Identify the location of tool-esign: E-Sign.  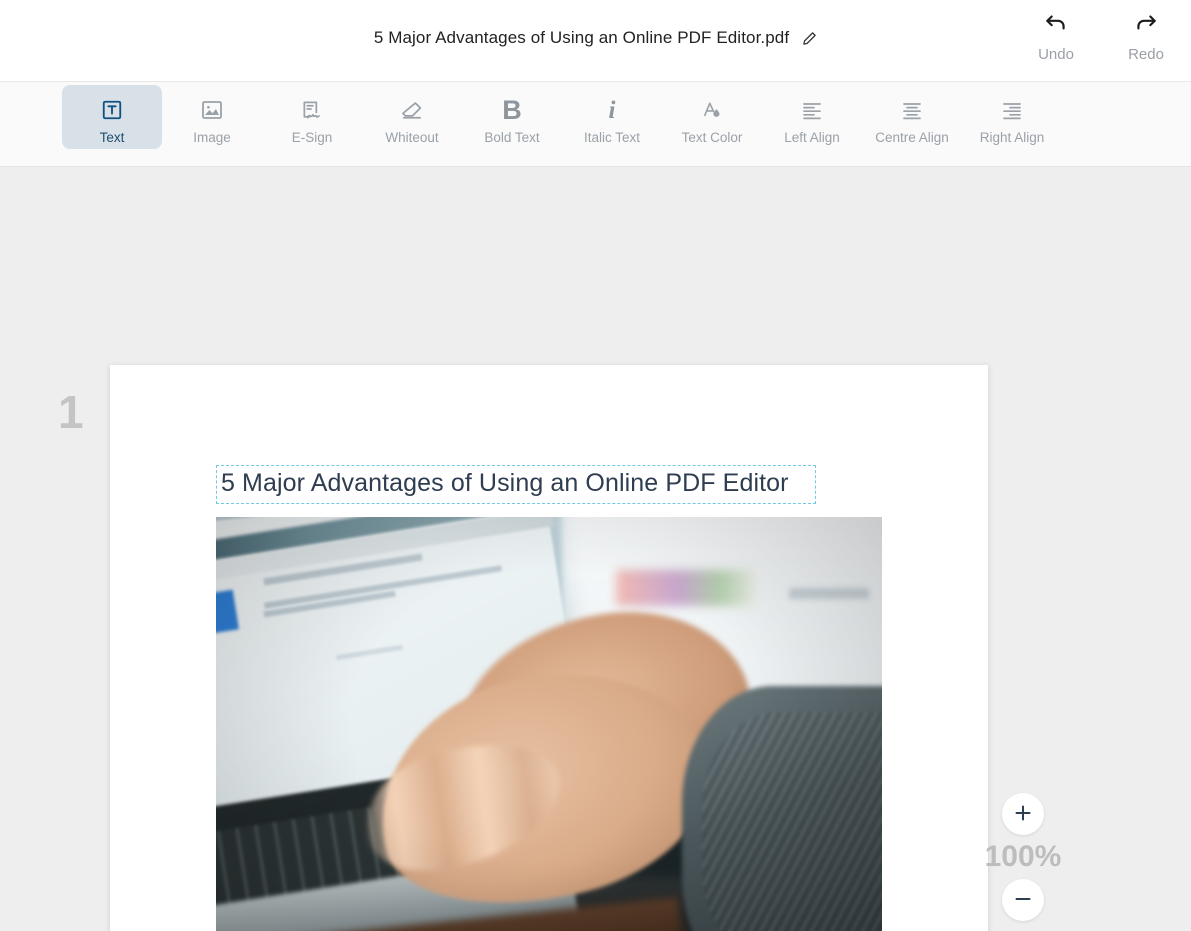
(312, 117).